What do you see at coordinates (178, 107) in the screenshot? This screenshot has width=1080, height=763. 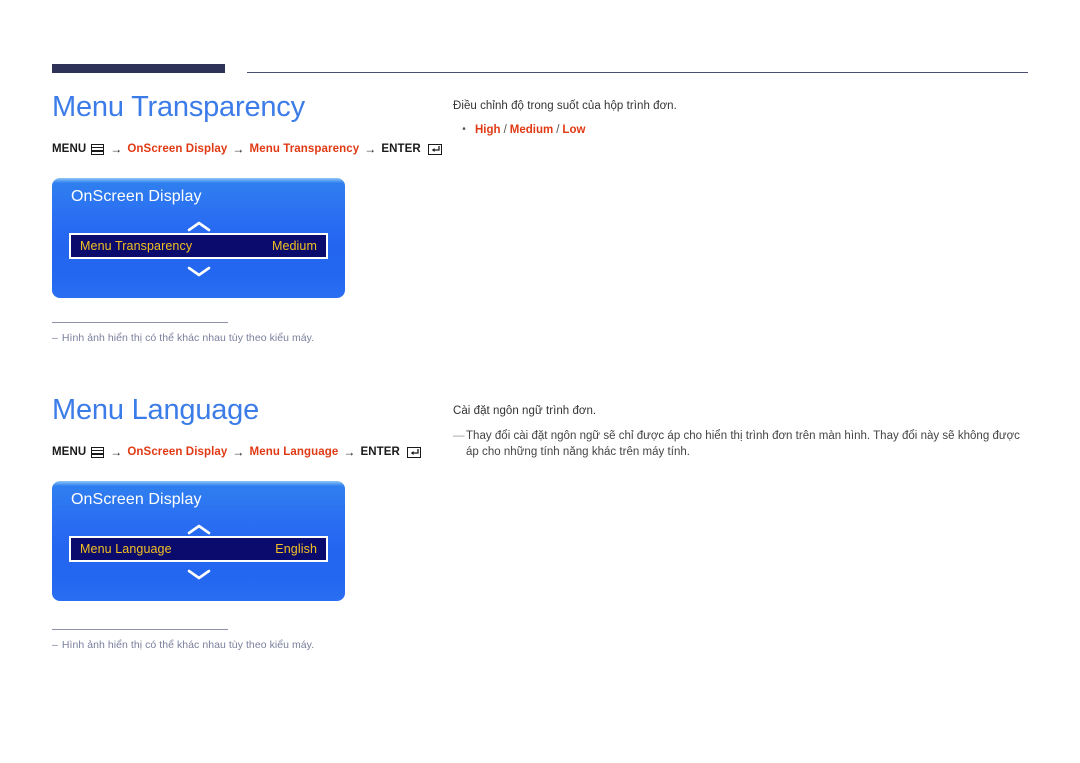 I see `page-title: Menu Transparency` at bounding box center [178, 107].